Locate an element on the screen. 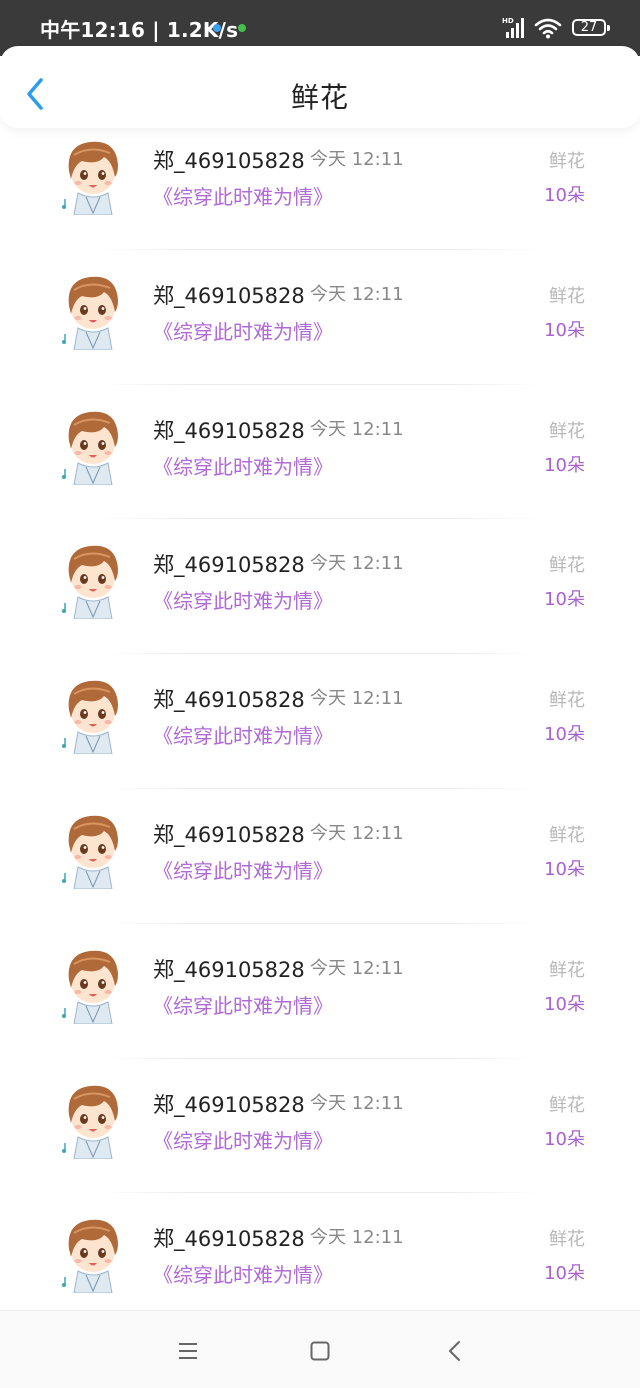 The image size is (640, 1388). signal-icon: HD is located at coordinates (513, 27).